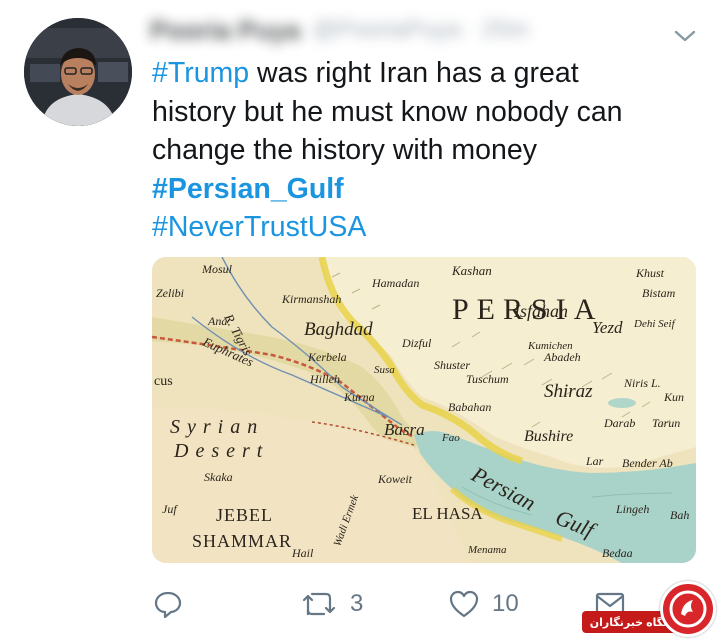 Image resolution: width=720 pixels, height=639 pixels. I want to click on map-label-zelibi: Zelibi, so click(170, 293).